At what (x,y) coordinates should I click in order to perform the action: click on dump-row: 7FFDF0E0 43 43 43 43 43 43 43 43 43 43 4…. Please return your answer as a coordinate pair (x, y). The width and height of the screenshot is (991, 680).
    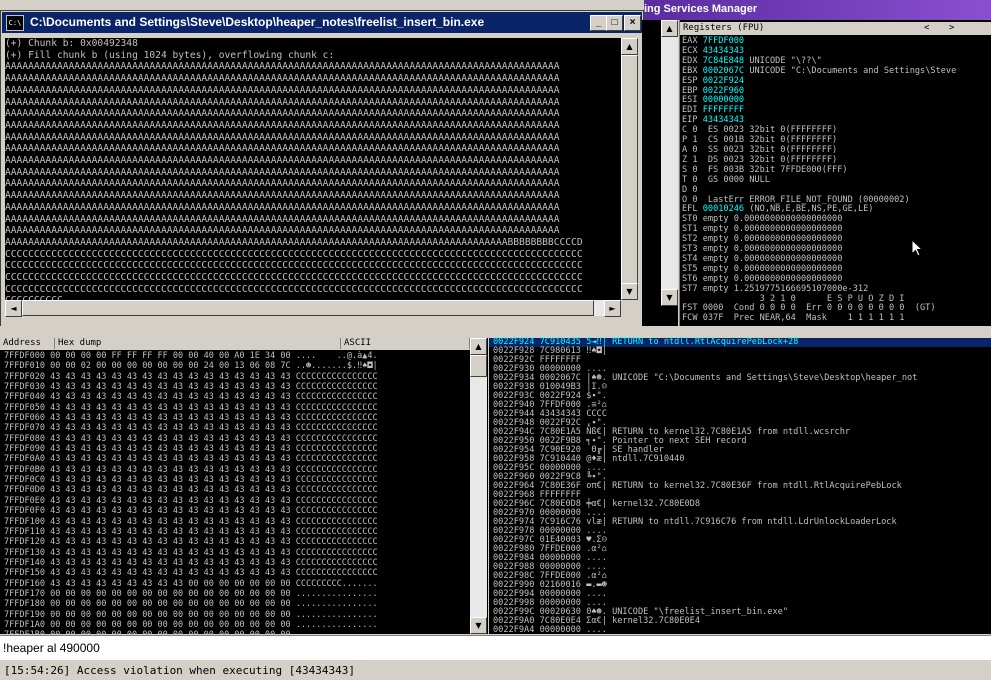
    Looking at the image, I should click on (191, 501).